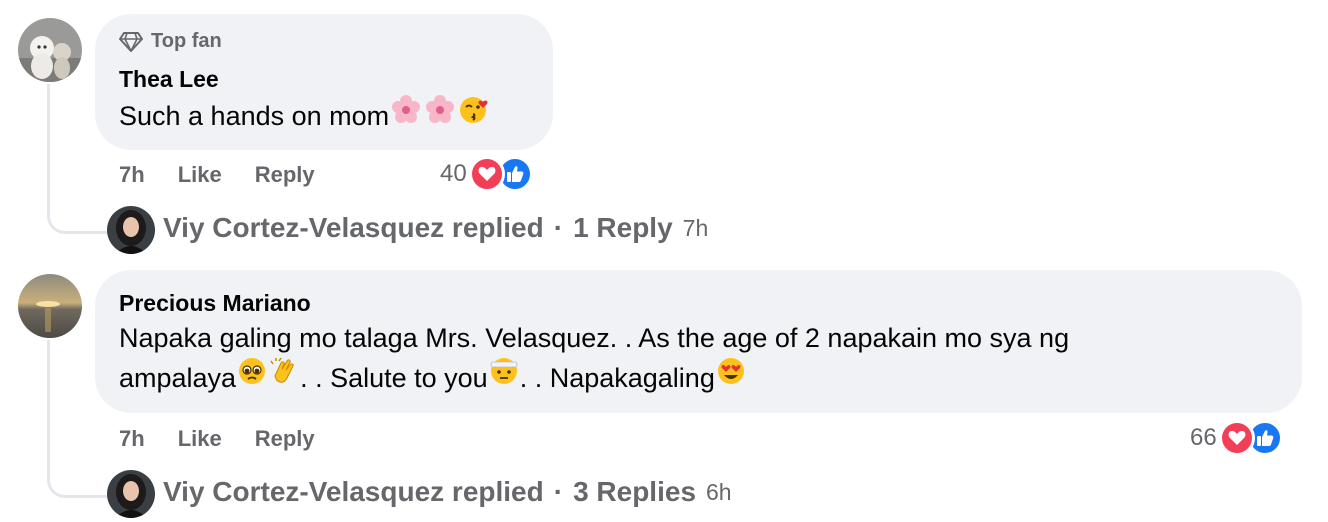 Image resolution: width=1328 pixels, height=522 pixels. Describe the element at coordinates (453, 173) in the screenshot. I see `reaction-count: 40` at that location.